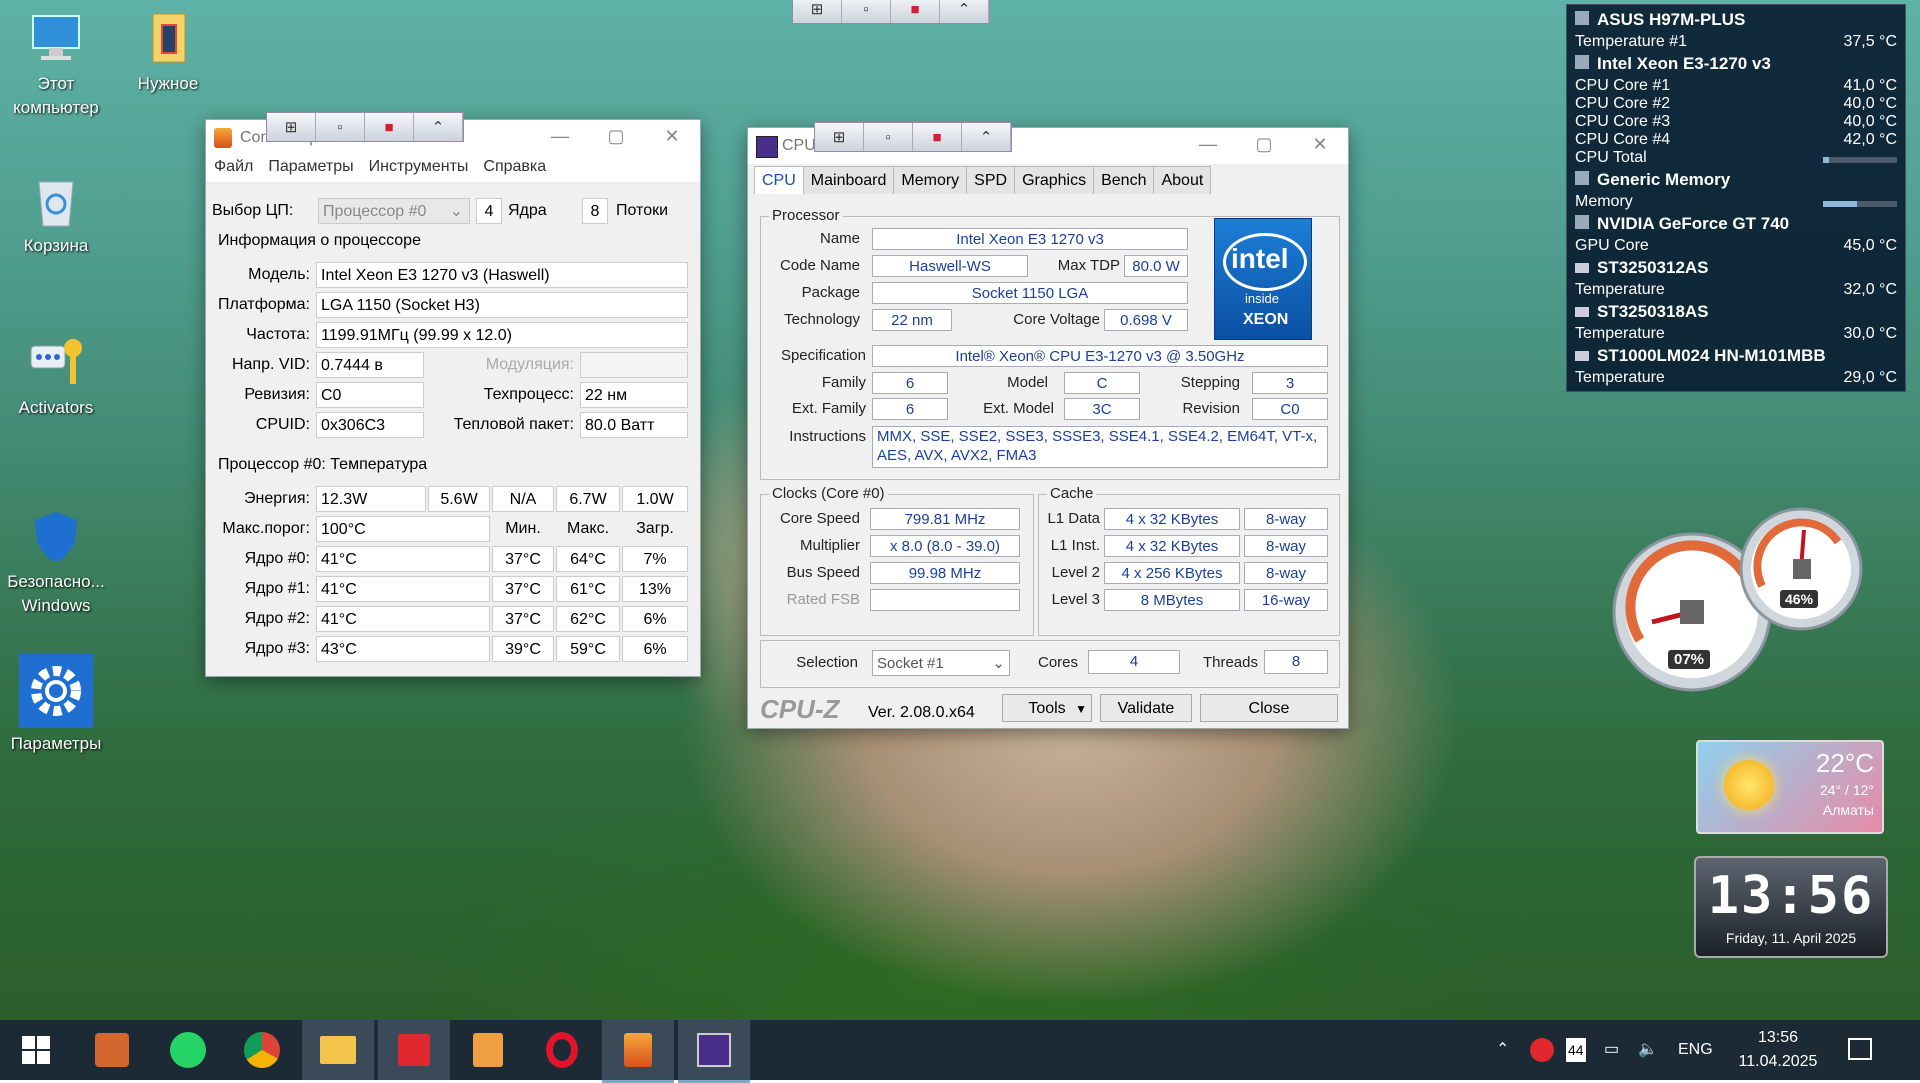 The height and width of the screenshot is (1083, 1920). What do you see at coordinates (638, 1051) in the screenshot?
I see `taskbar-coretemp` at bounding box center [638, 1051].